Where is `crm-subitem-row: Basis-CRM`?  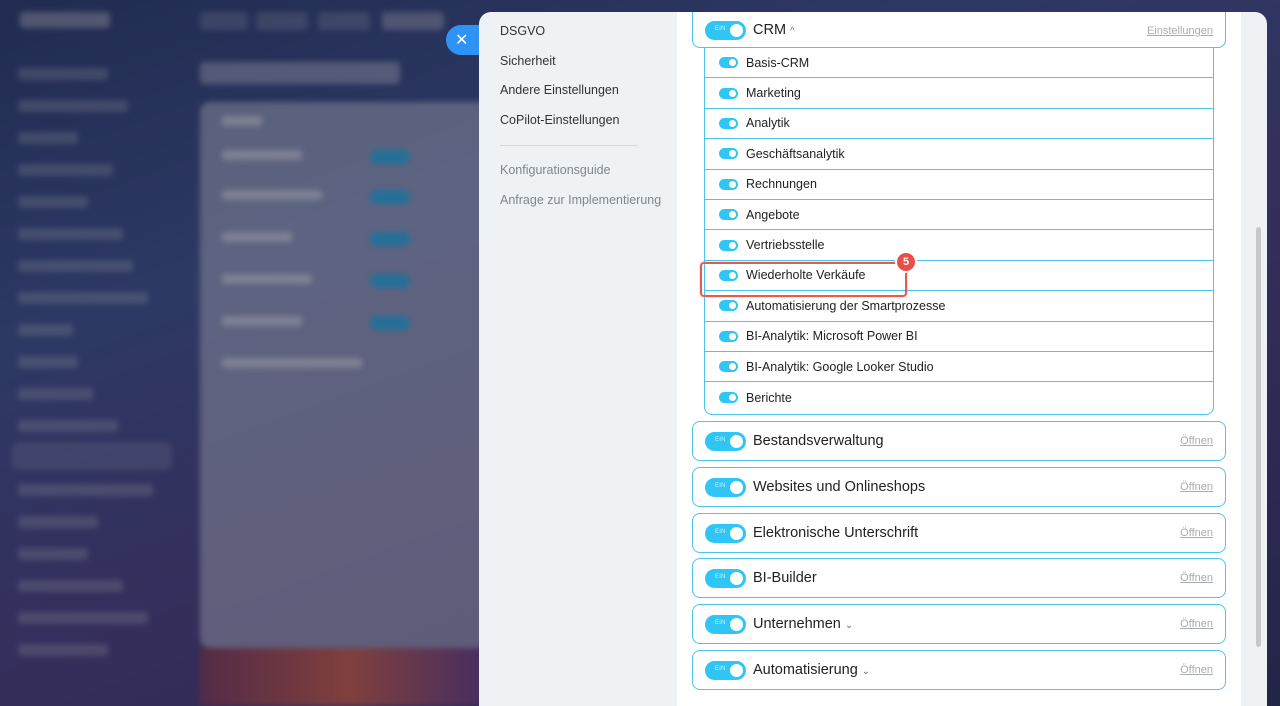 crm-subitem-row: Basis-CRM is located at coordinates (959, 63).